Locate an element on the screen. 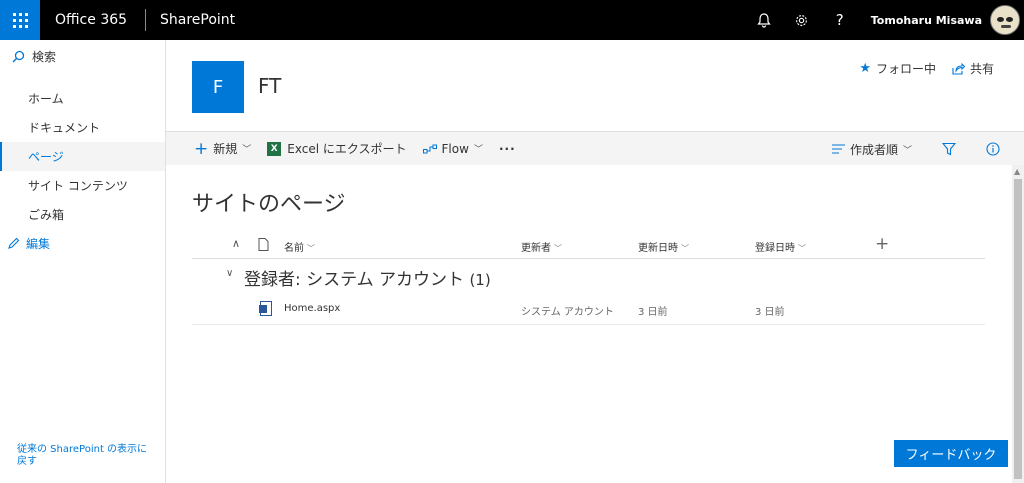 Image resolution: width=1024 pixels, height=483 pixels. group-count: (1) is located at coordinates (480, 280).